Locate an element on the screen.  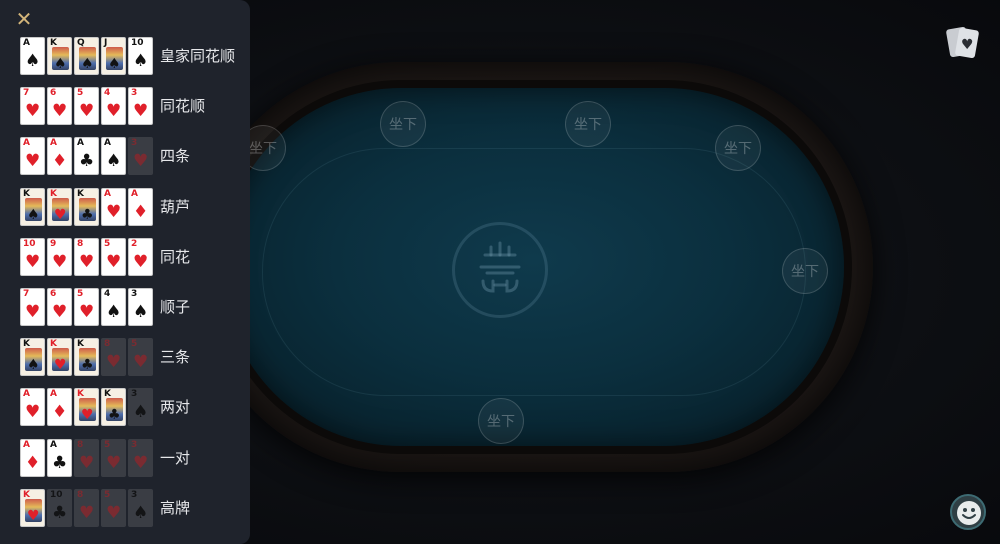
hand-ranking-row: K ♠ K ♥ K ♣ 8 ♥ 5 ♥ 三条 is located at coordinates (135, 358).